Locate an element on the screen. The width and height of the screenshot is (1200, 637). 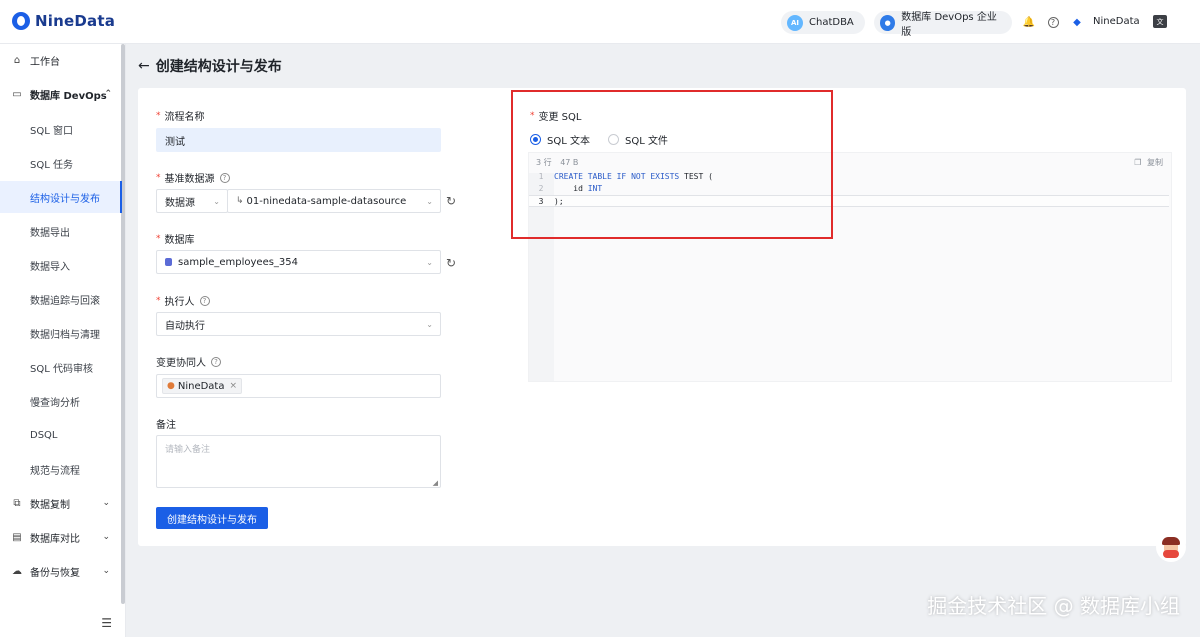
chatdba-label: ChatDBA is located at coordinates (831, 22).